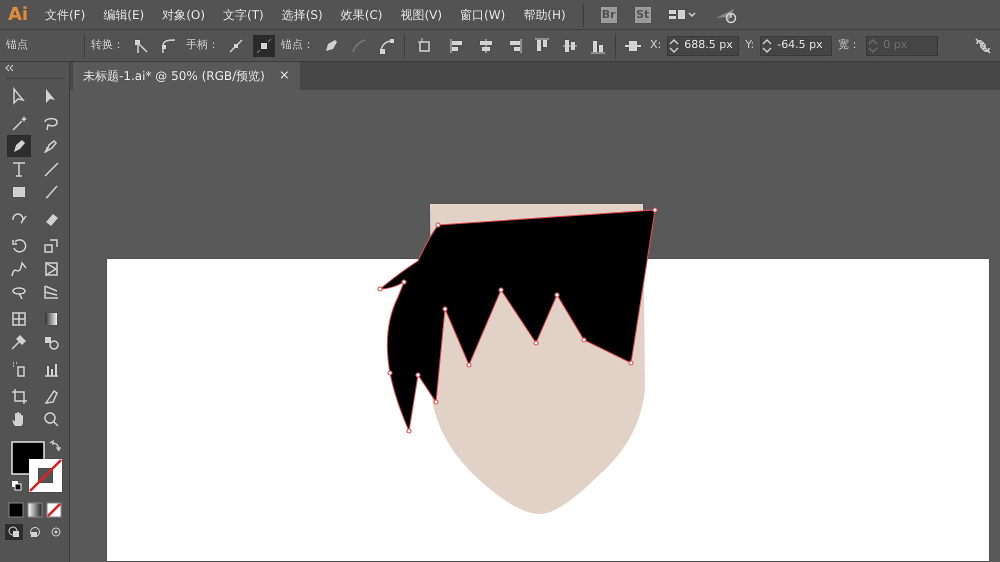 The width and height of the screenshot is (1000, 562). I want to click on perspective-grid-icon, so click(51, 292).